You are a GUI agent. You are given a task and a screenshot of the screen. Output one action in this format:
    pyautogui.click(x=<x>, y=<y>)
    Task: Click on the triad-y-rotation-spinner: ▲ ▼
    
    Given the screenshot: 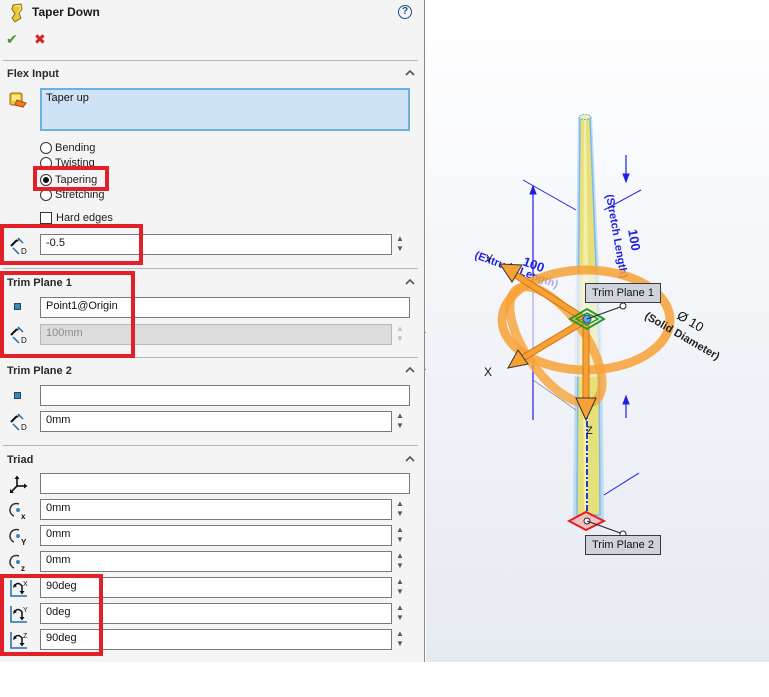 What is the action you would take?
    pyautogui.click(x=400, y=613)
    